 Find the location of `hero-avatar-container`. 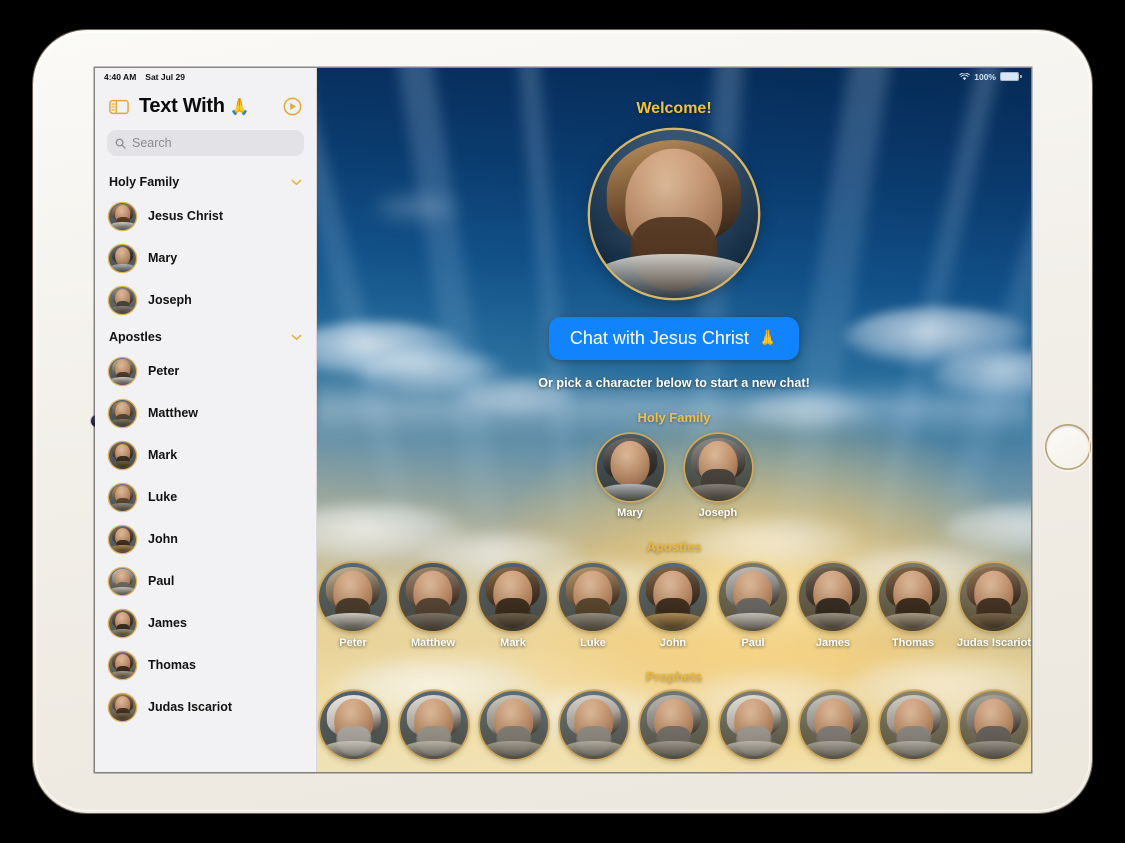

hero-avatar-container is located at coordinates (674, 214).